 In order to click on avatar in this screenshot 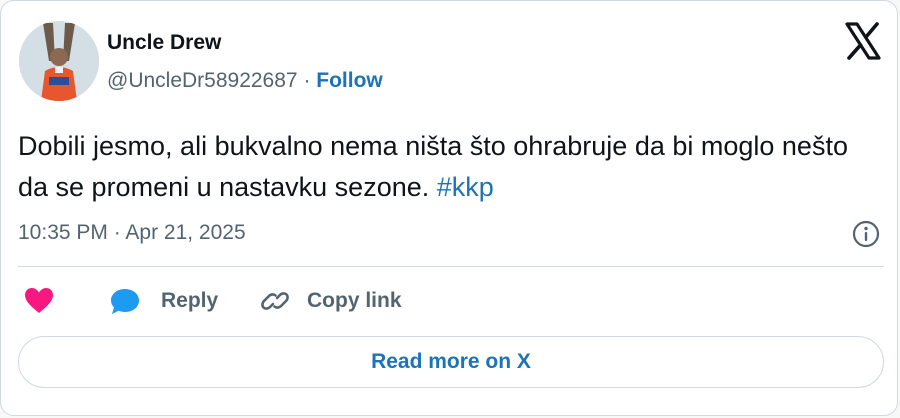, I will do `click(59, 61)`.